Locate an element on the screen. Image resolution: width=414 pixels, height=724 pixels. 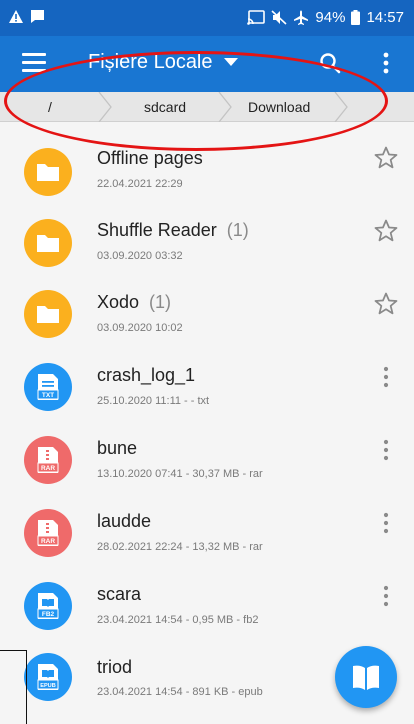
breadcrumb-download: Download is located at coordinates (279, 107).